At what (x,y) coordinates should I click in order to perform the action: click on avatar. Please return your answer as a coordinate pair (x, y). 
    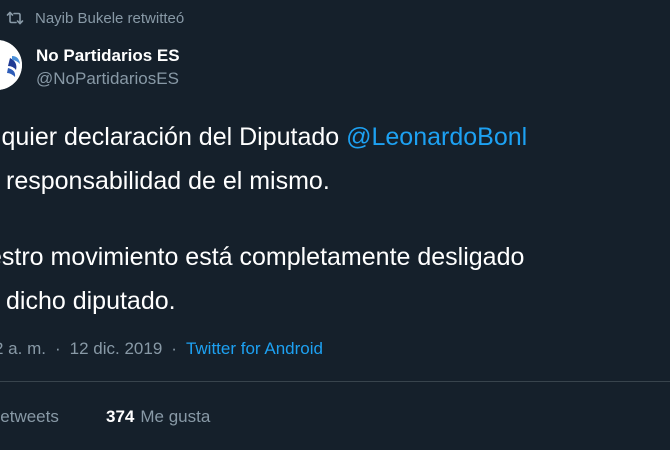
    Looking at the image, I should click on (11, 65).